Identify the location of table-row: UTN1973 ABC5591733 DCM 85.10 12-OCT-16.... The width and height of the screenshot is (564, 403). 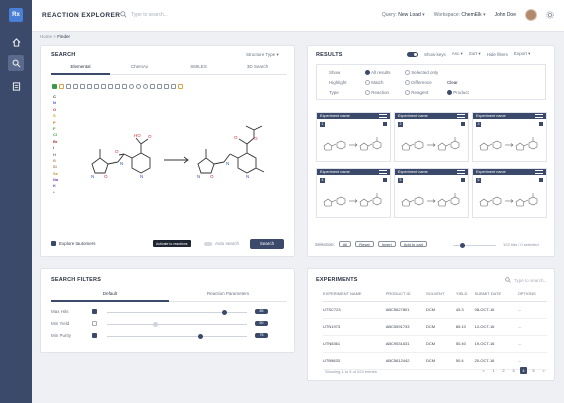
(435, 327).